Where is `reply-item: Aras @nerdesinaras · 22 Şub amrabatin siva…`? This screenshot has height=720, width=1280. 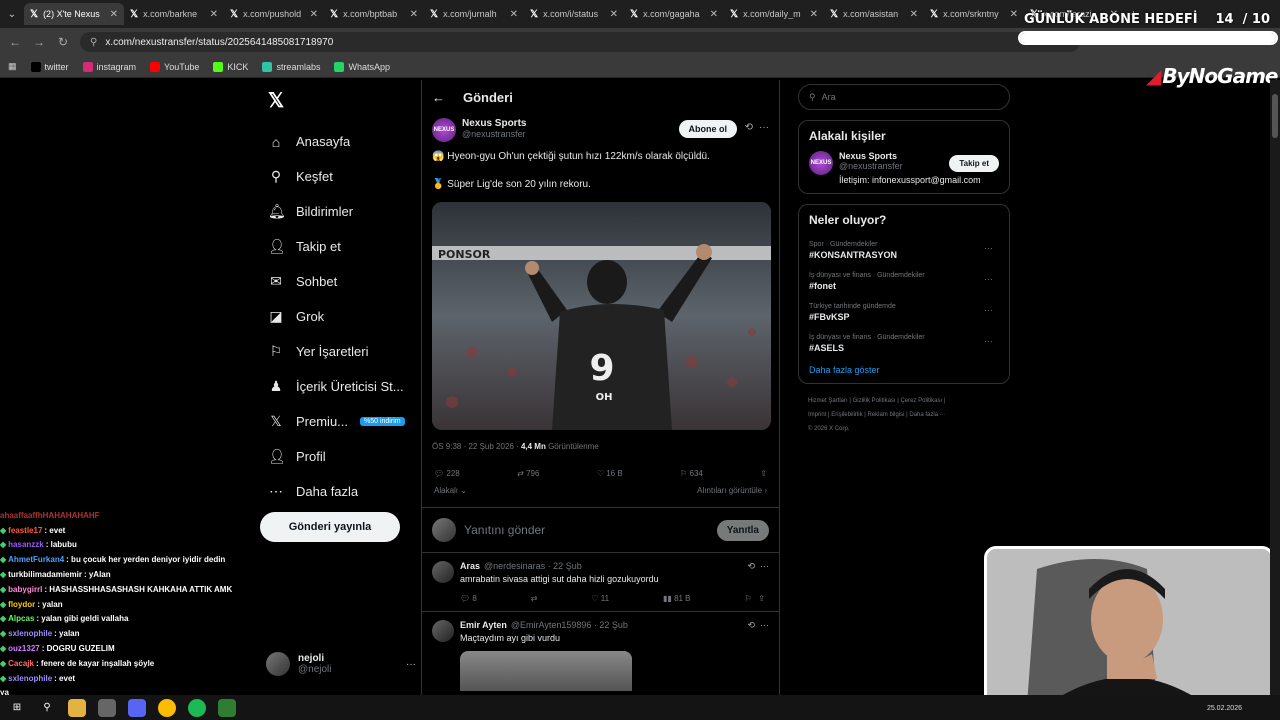
reply-item: Aras @nerdesinaras · 22 Şub amrabatin siva… is located at coordinates (600, 582).